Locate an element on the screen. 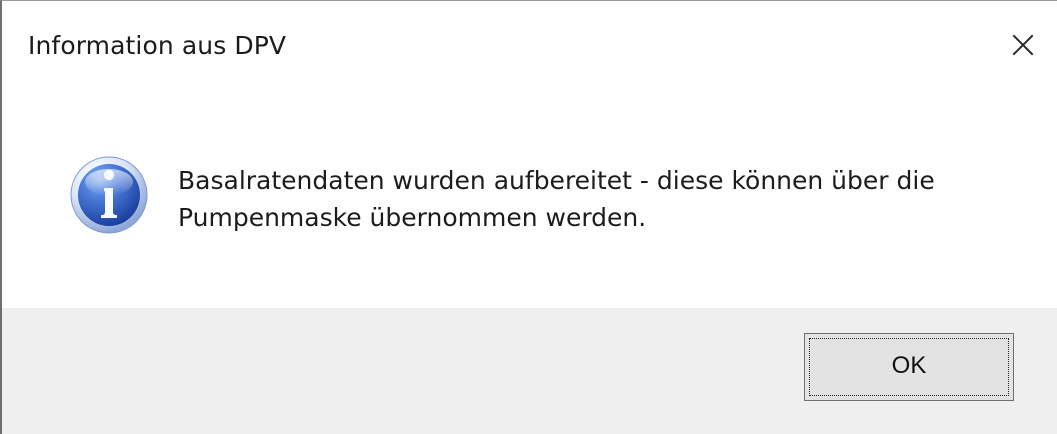  info-icon is located at coordinates (109, 195).